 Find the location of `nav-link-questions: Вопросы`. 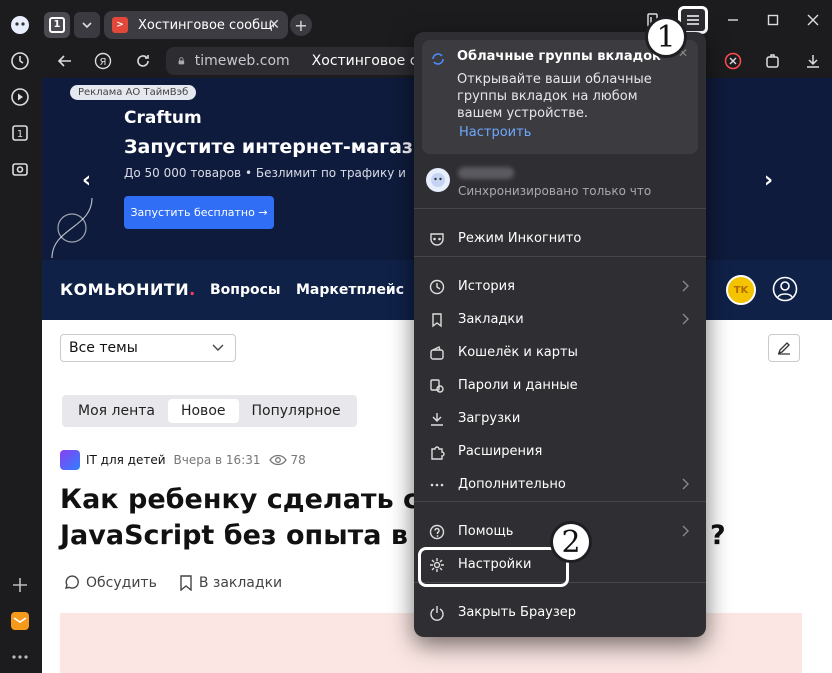

nav-link-questions: Вопросы is located at coordinates (245, 290).